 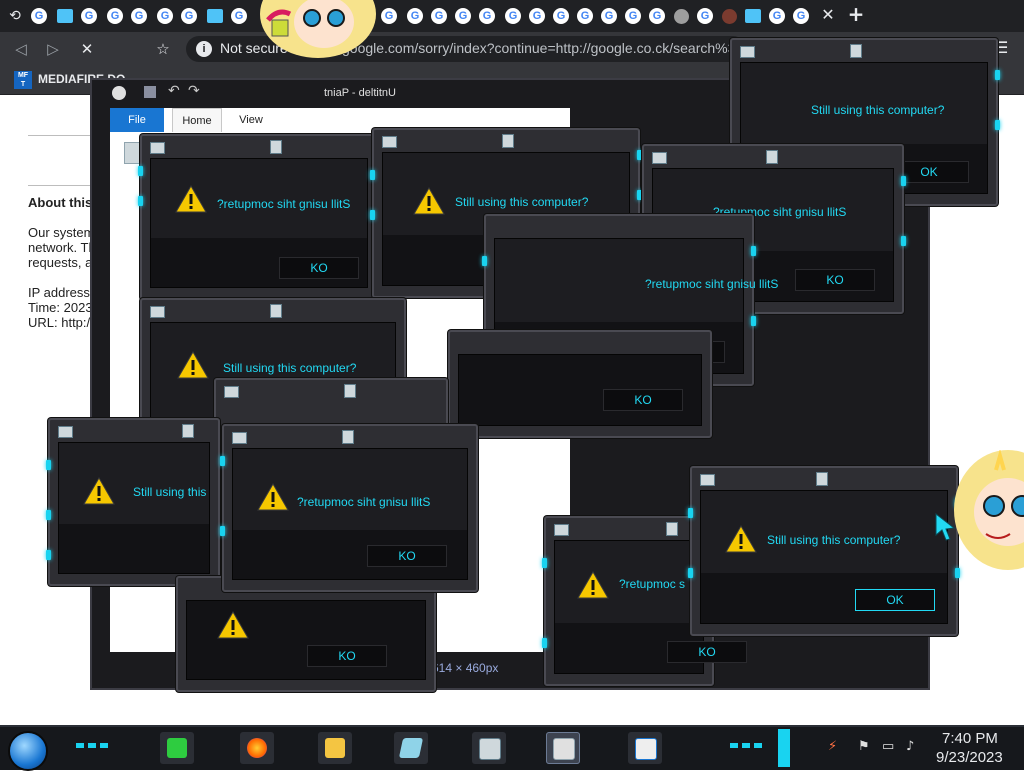 What do you see at coordinates (194, 91) in the screenshot?
I see `redo-icon: ↷` at bounding box center [194, 91].